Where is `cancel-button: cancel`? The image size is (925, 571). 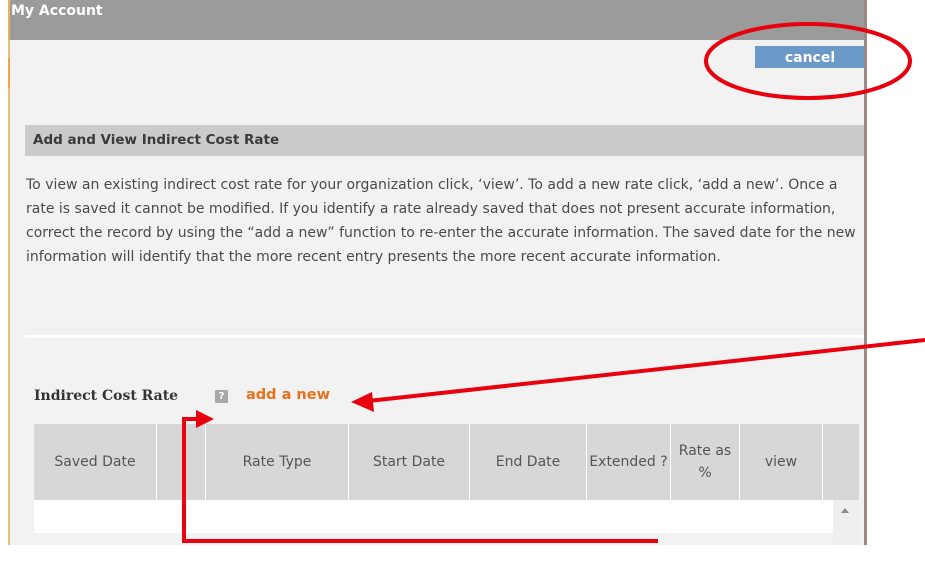 cancel-button: cancel is located at coordinates (810, 57).